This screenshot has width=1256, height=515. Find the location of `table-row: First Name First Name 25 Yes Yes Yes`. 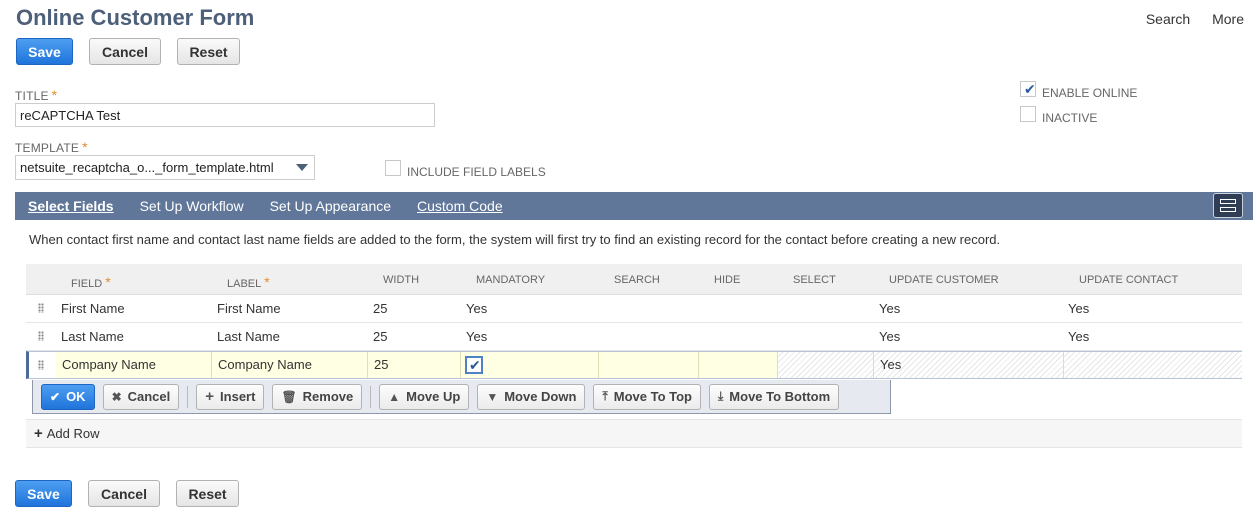

table-row: First Name First Name 25 Yes Yes Yes is located at coordinates (634, 309).